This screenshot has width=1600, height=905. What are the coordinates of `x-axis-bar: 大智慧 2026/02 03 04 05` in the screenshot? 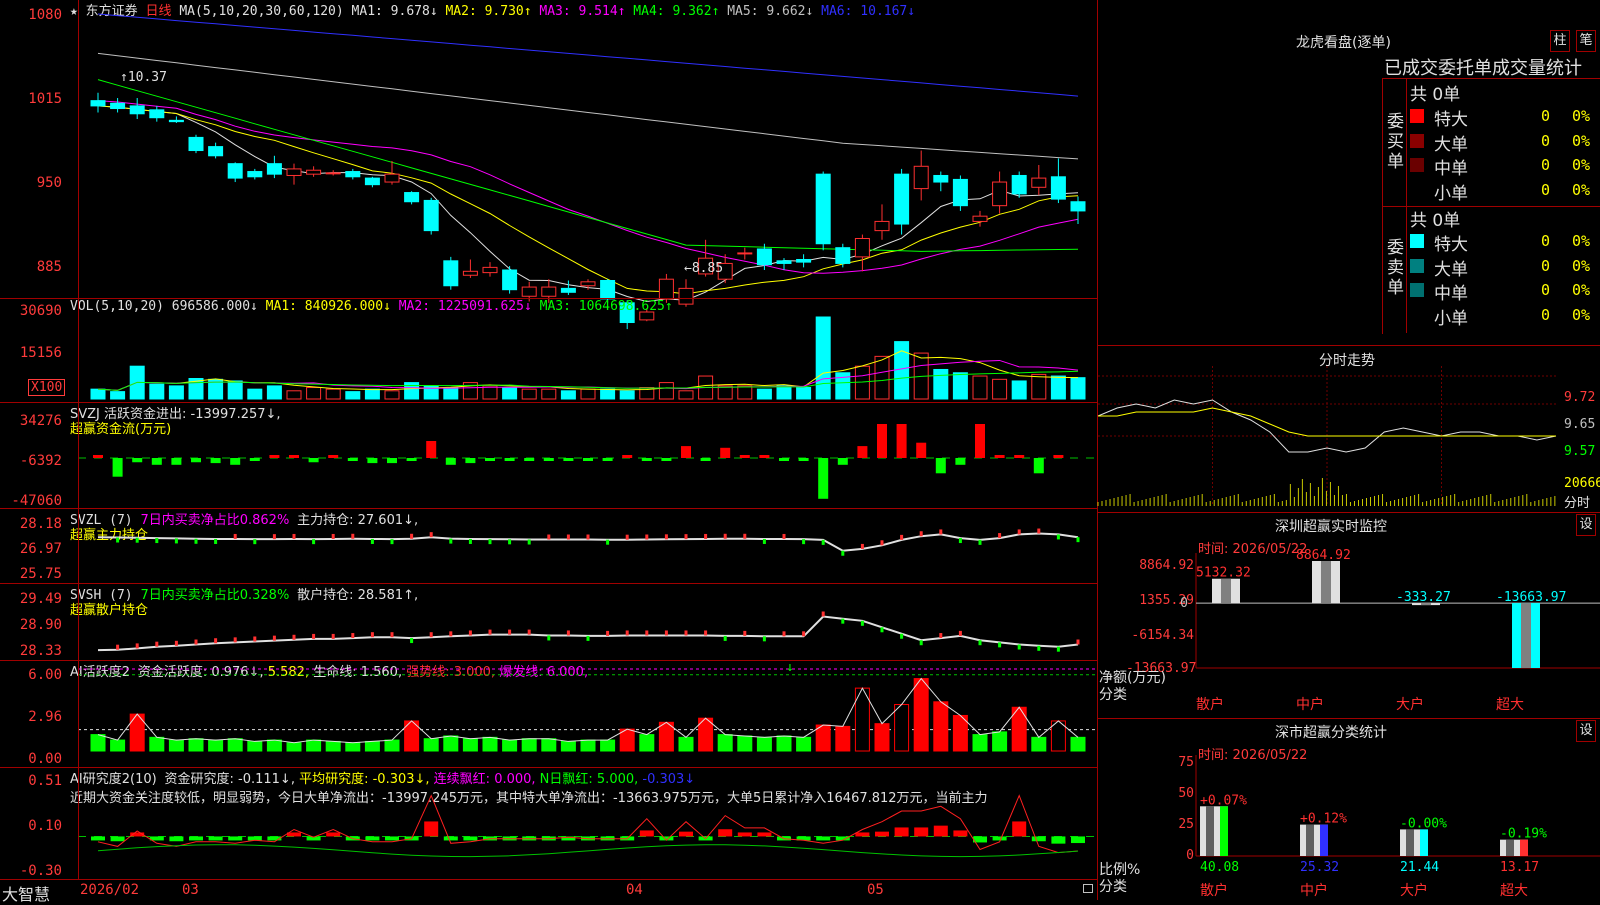 It's located at (548, 891).